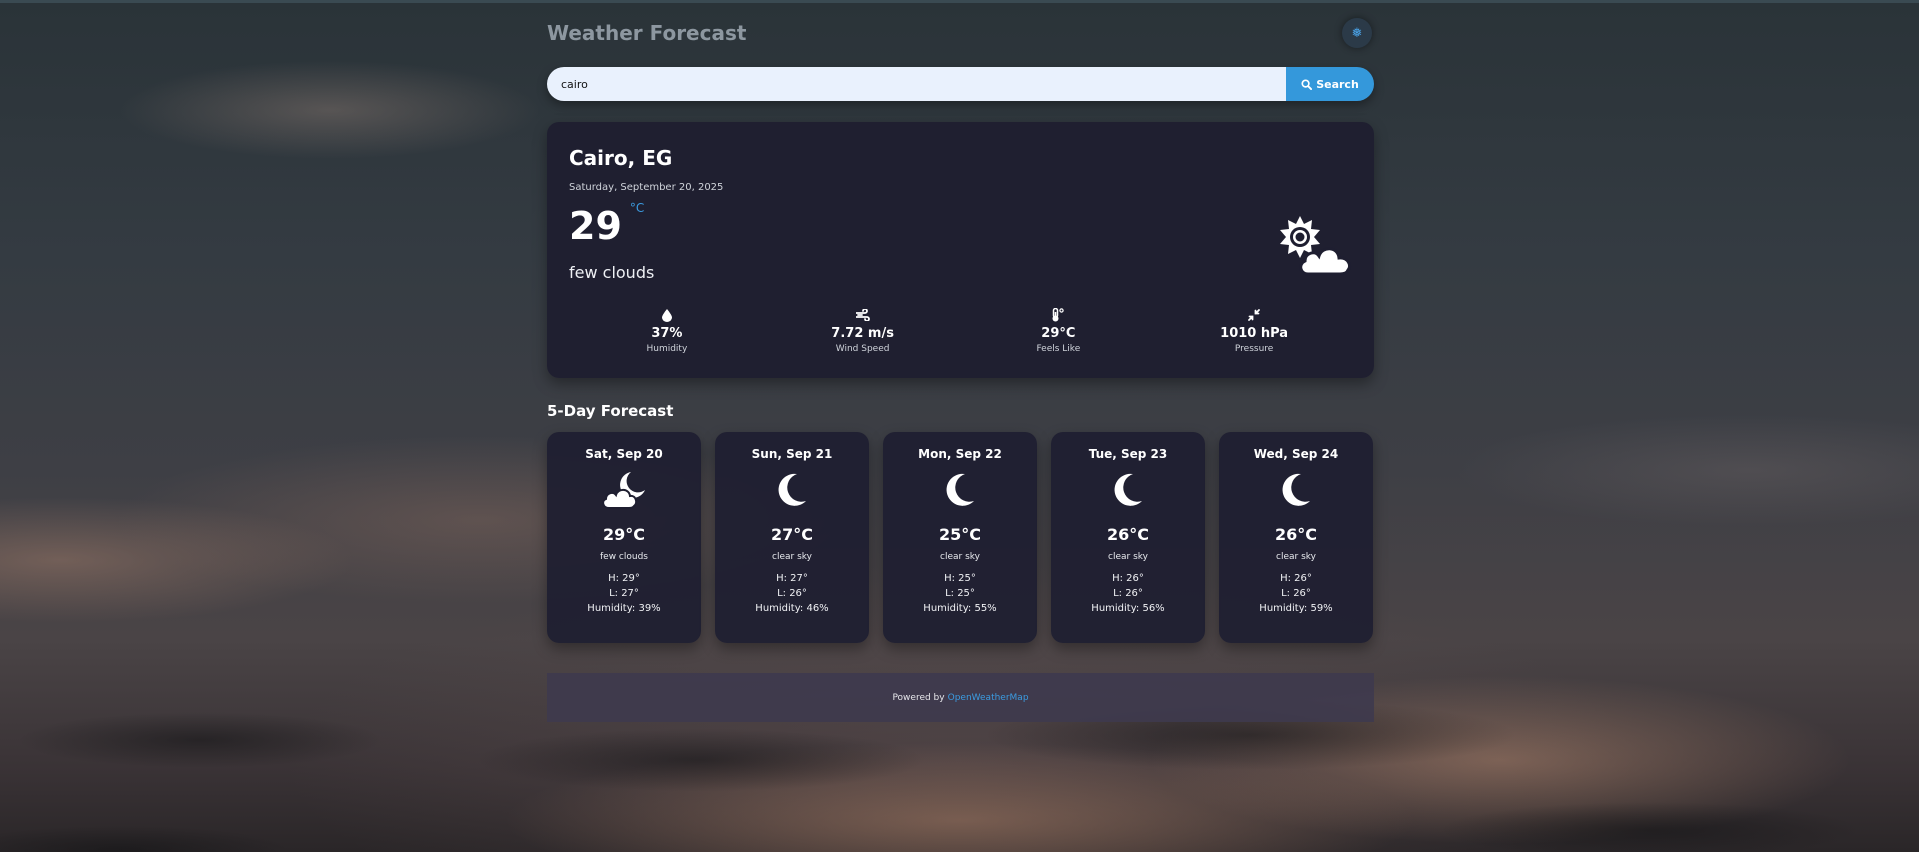 This screenshot has height=852, width=1919. I want to click on snowflake-icon: ❅, so click(1357, 33).